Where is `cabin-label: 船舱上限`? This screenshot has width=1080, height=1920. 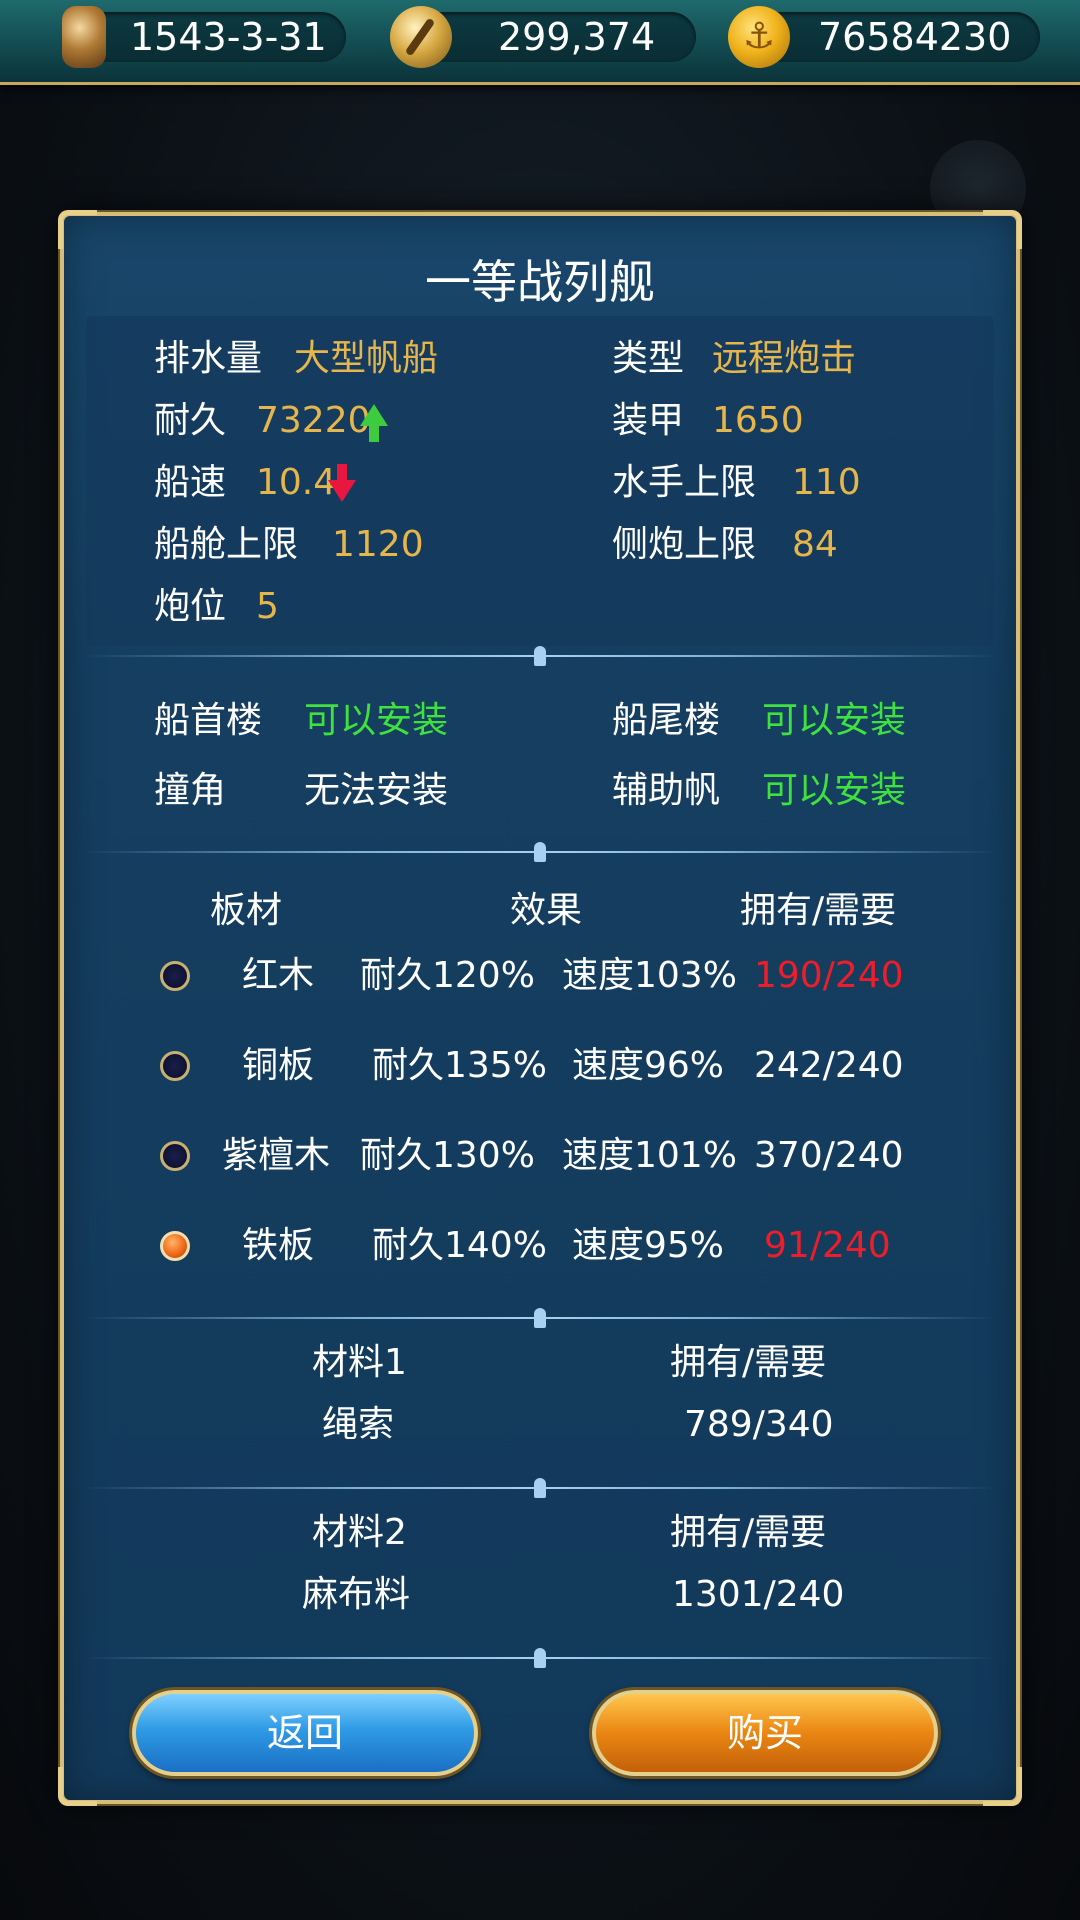 cabin-label: 船舱上限 is located at coordinates (226, 544).